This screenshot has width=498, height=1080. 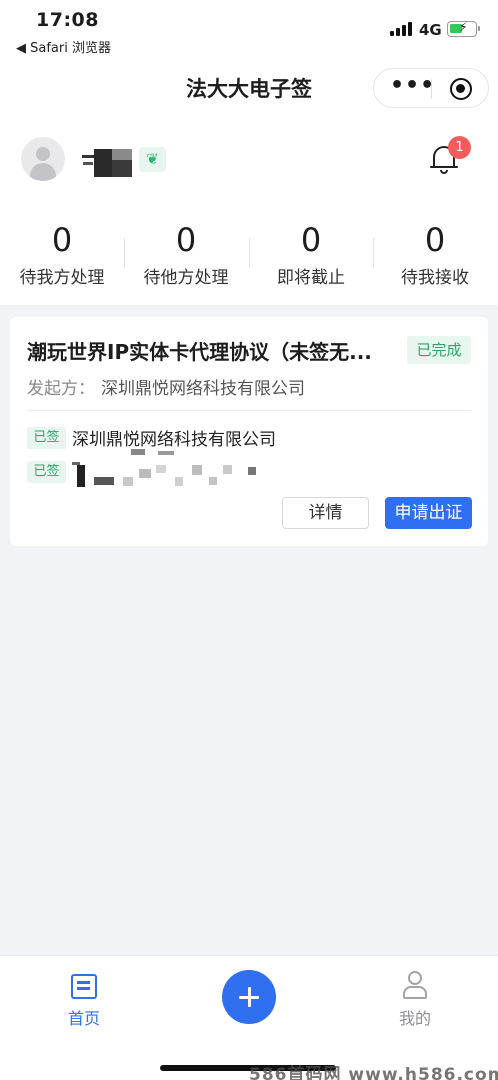 What do you see at coordinates (428, 513) in the screenshot?
I see `apply-certificate-button: 申请出证` at bounding box center [428, 513].